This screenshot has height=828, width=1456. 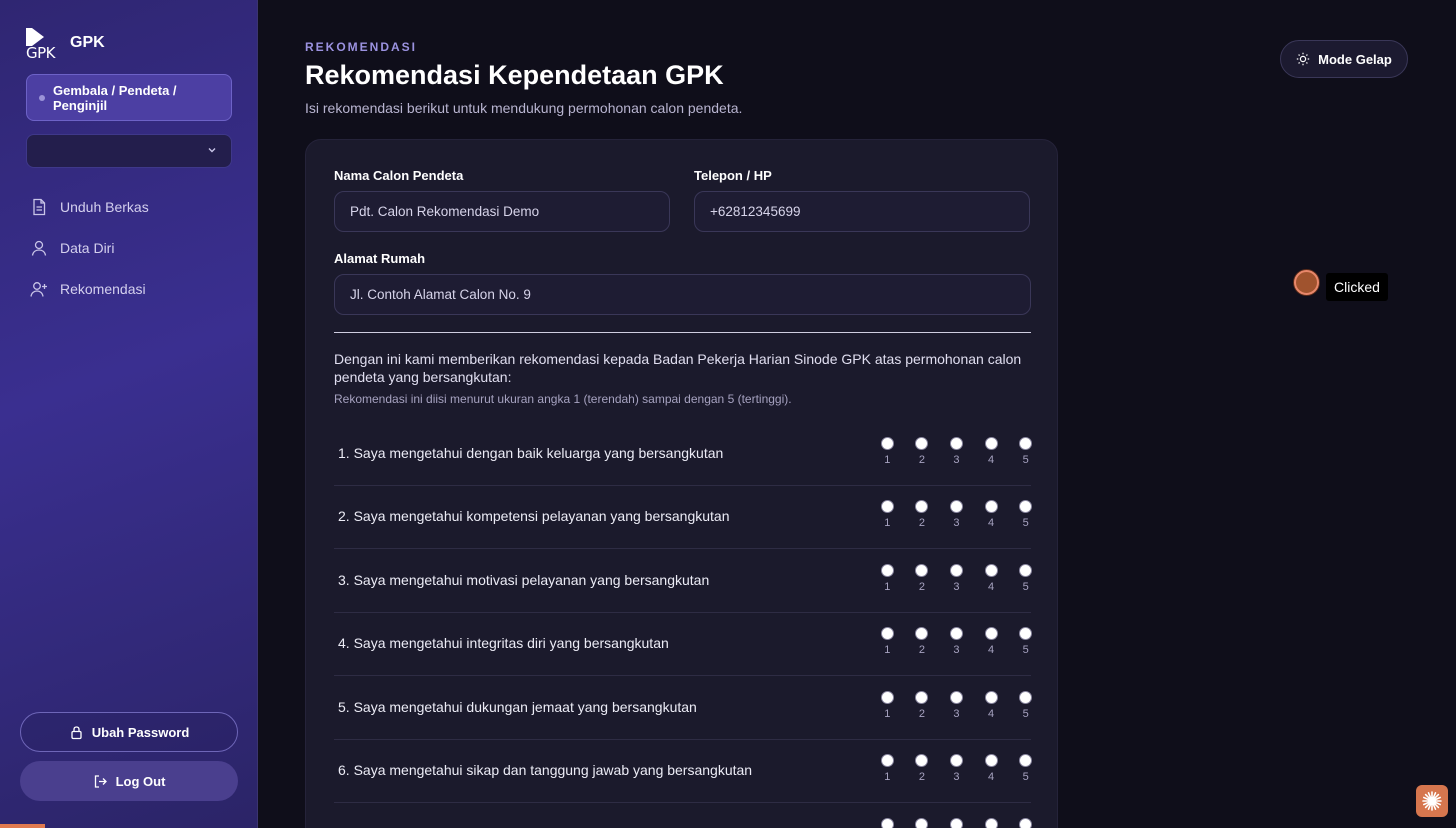 I want to click on user-icon, so click(x=39, y=248).